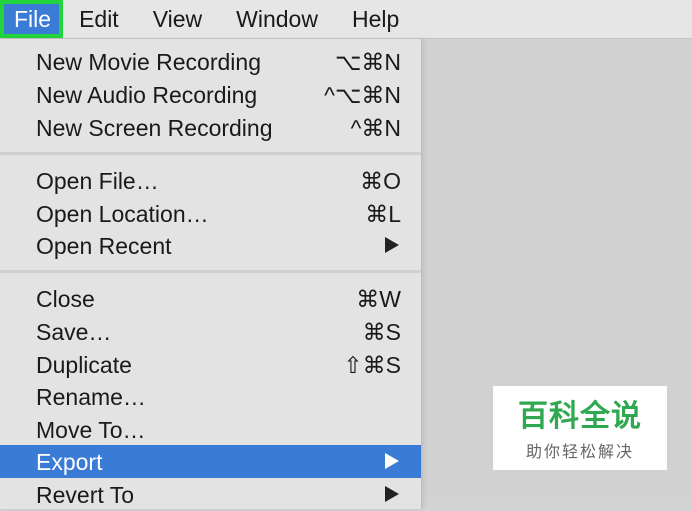 Image resolution: width=692 pixels, height=511 pixels. I want to click on watermark-subtitle: 助你轻松解决, so click(579, 451).